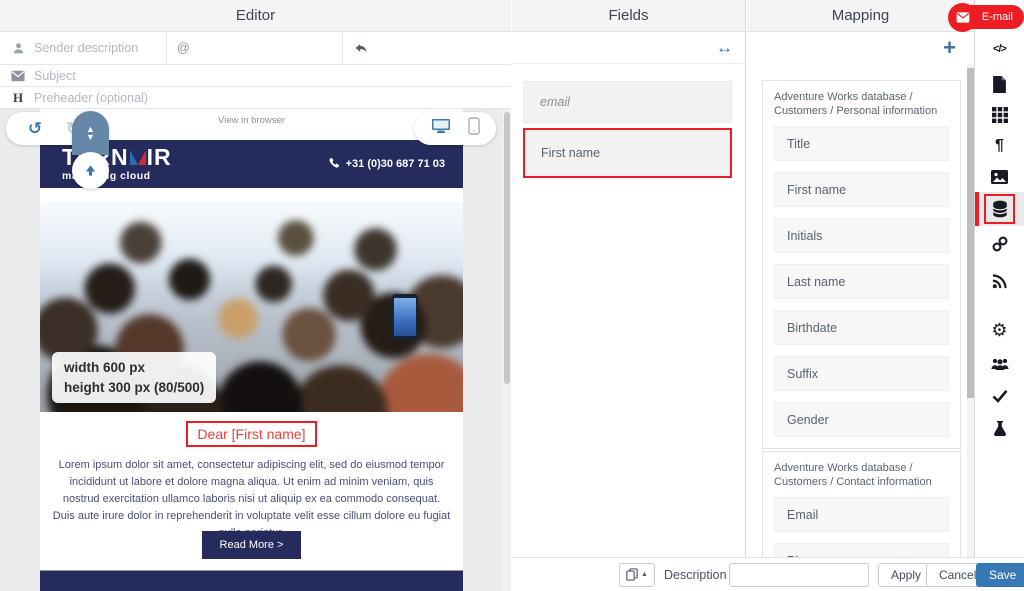  I want to click on check-icon, so click(999, 396).